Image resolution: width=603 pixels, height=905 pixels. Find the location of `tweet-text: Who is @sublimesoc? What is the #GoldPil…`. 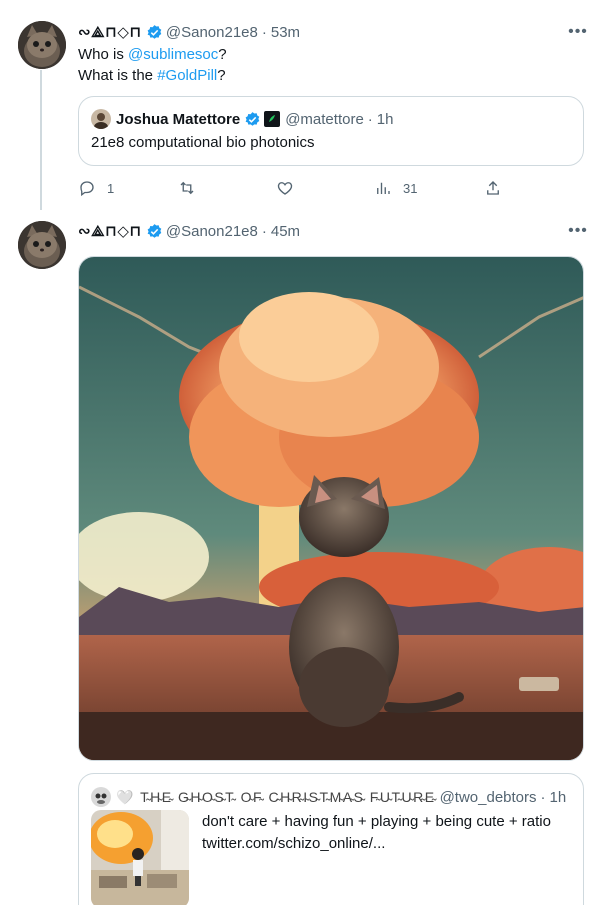

tweet-text: Who is @sublimesoc? What is the #GoldPil… is located at coordinates (152, 65).